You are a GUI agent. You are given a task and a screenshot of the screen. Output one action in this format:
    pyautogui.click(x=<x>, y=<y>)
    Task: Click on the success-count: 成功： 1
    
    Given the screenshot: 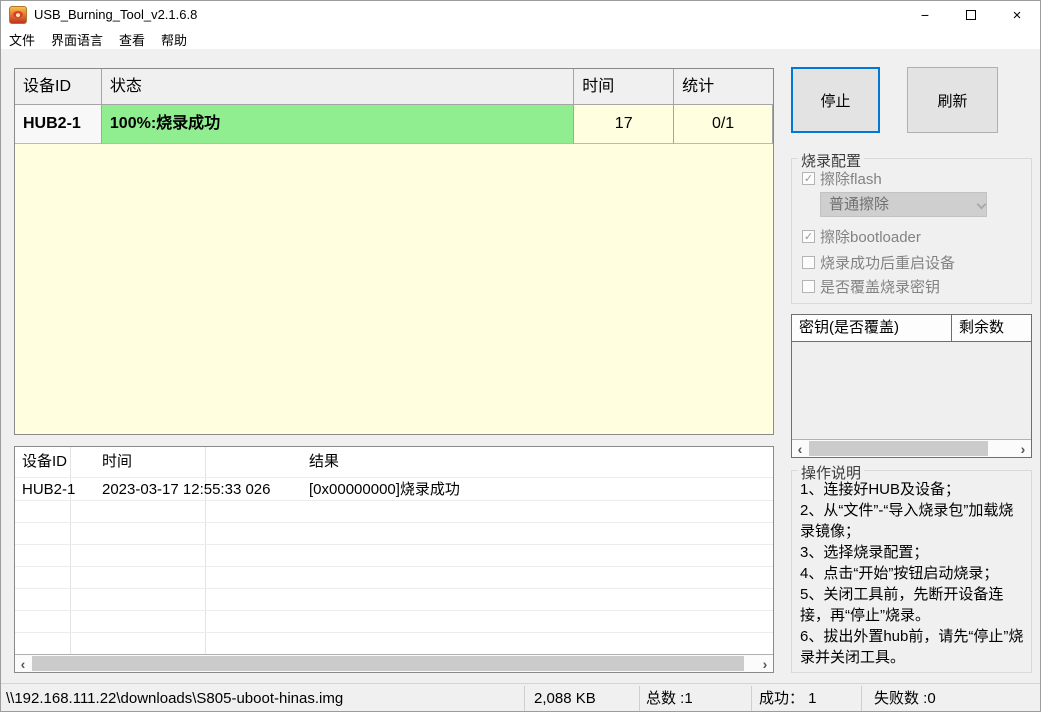 What is the action you would take?
    pyautogui.click(x=788, y=698)
    